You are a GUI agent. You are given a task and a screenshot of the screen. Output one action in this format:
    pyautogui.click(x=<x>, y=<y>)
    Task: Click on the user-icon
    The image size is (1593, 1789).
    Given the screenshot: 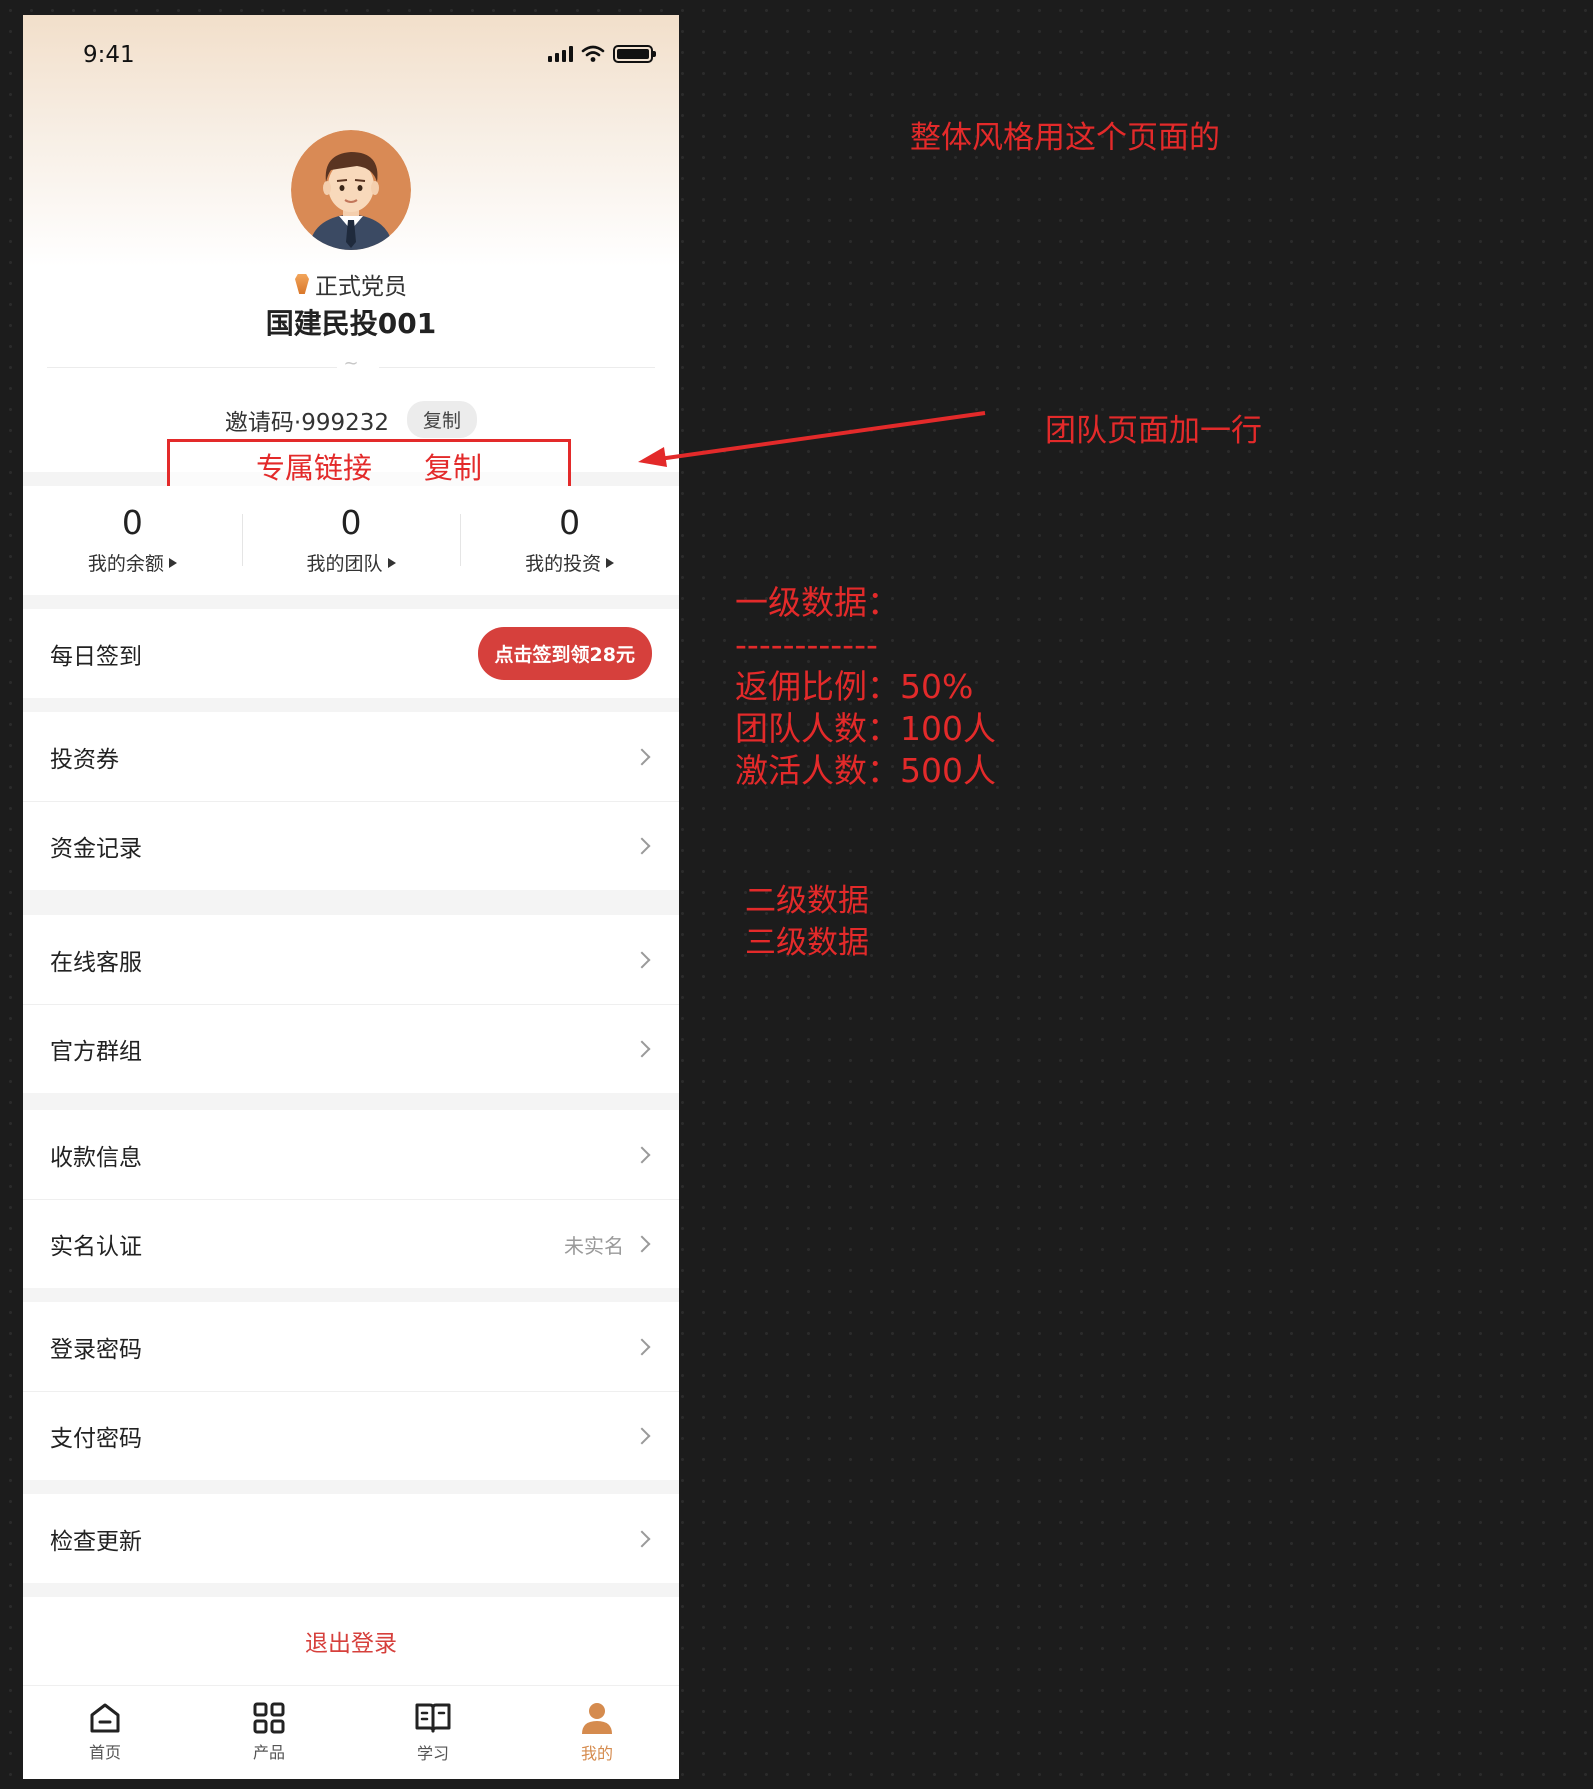 What is the action you would take?
    pyautogui.click(x=597, y=1718)
    